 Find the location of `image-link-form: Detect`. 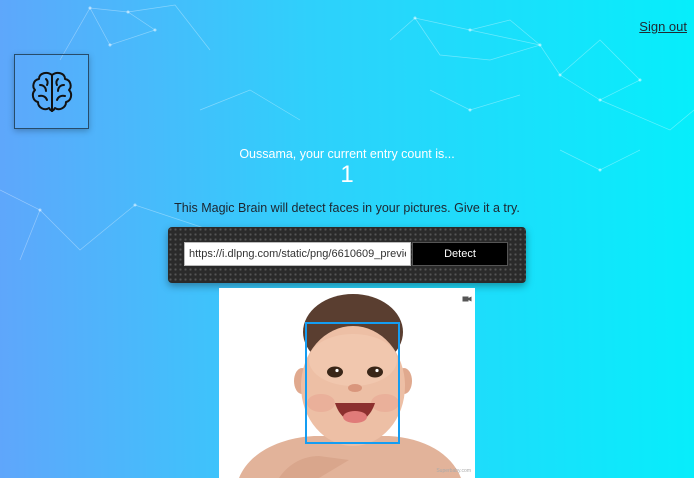

image-link-form: Detect is located at coordinates (347, 255).